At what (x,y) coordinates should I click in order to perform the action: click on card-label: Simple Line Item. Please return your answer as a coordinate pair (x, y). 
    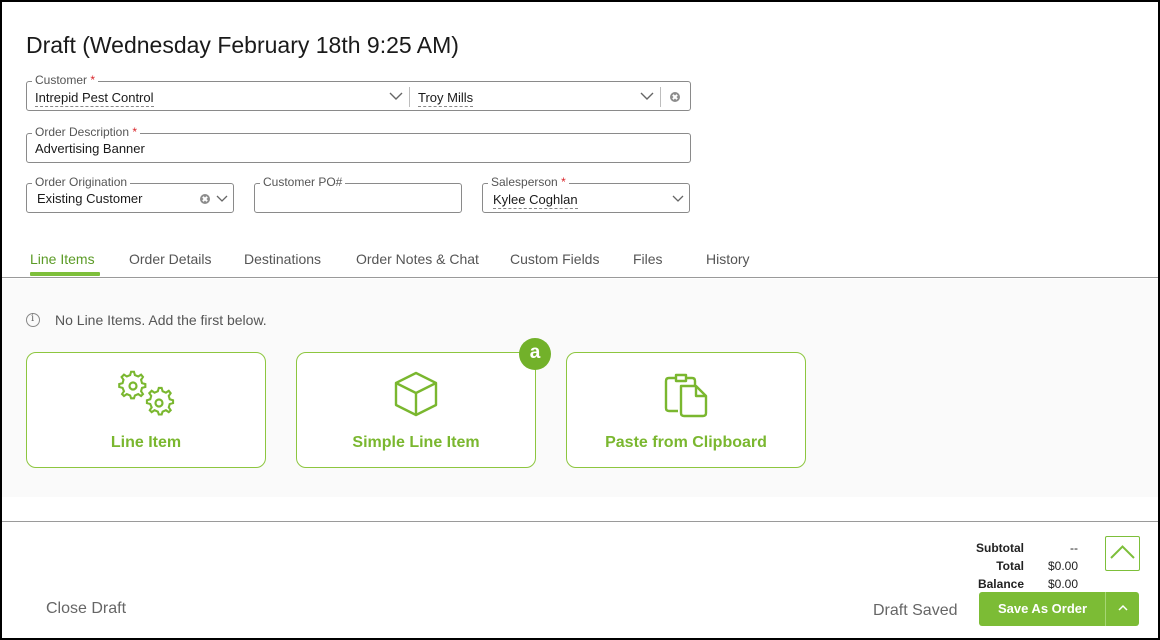
    Looking at the image, I should click on (416, 442).